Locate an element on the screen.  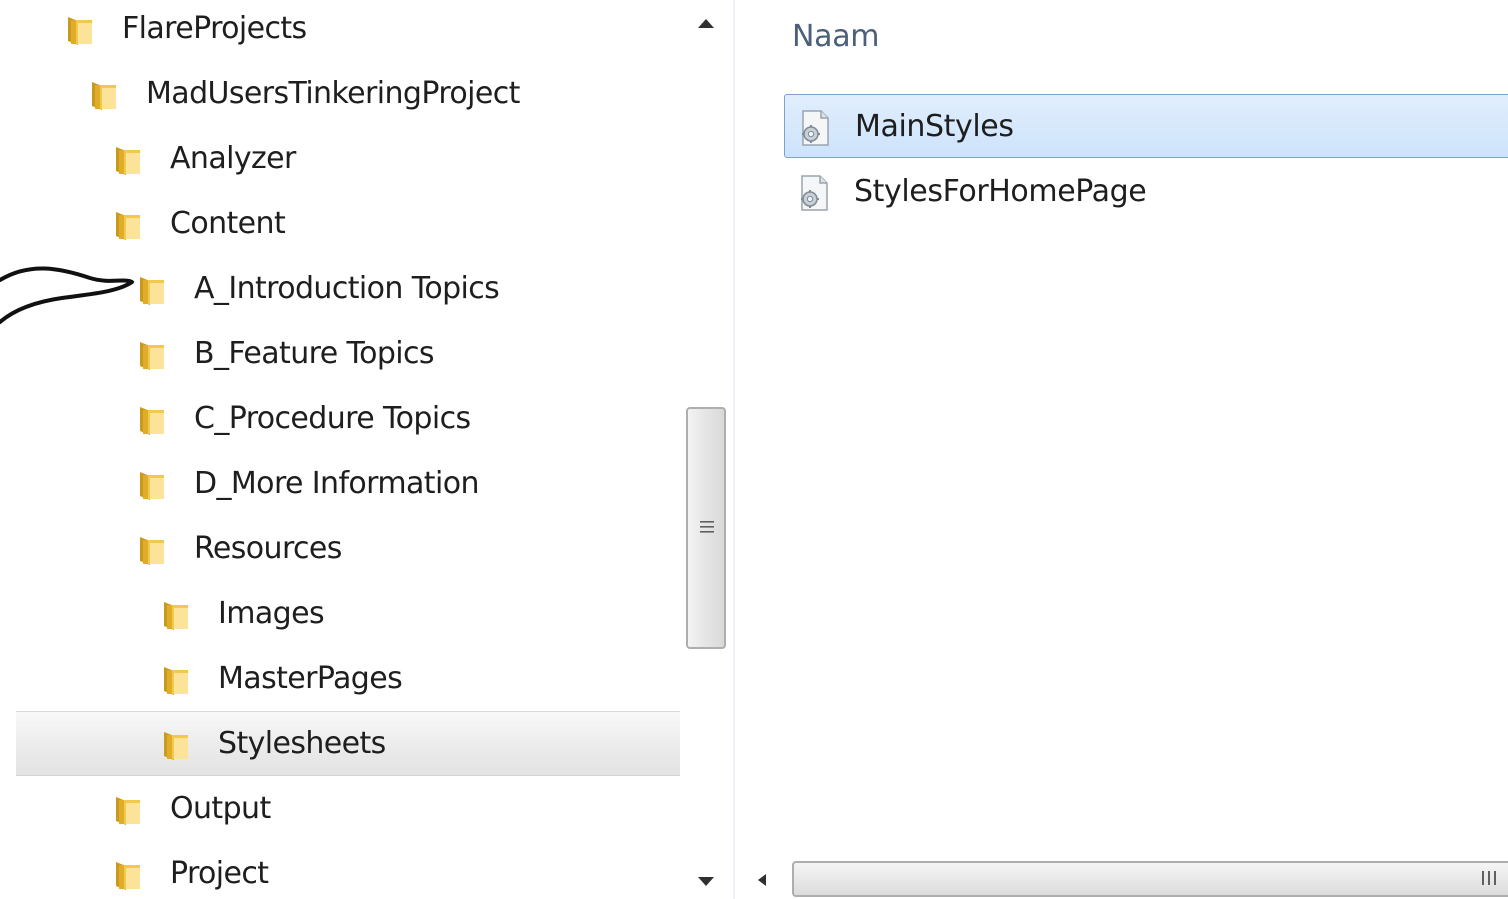
tree-item-label: MasterPages is located at coordinates (310, 678).